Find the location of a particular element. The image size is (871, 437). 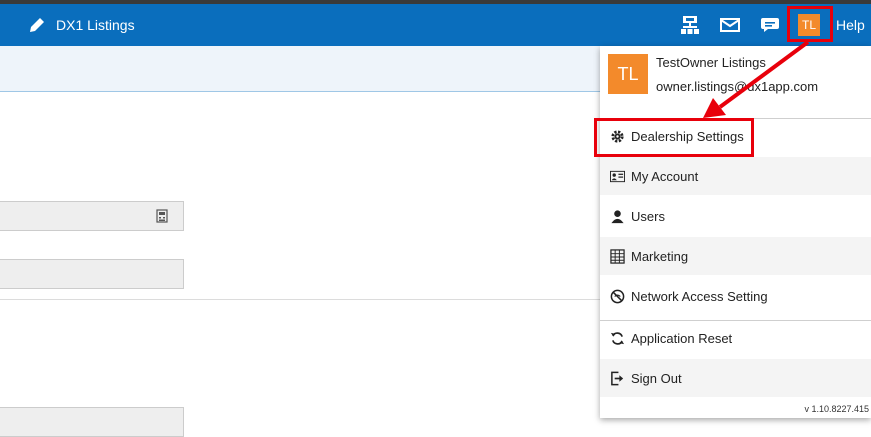

app-title: DX1 Listings is located at coordinates (81, 25).